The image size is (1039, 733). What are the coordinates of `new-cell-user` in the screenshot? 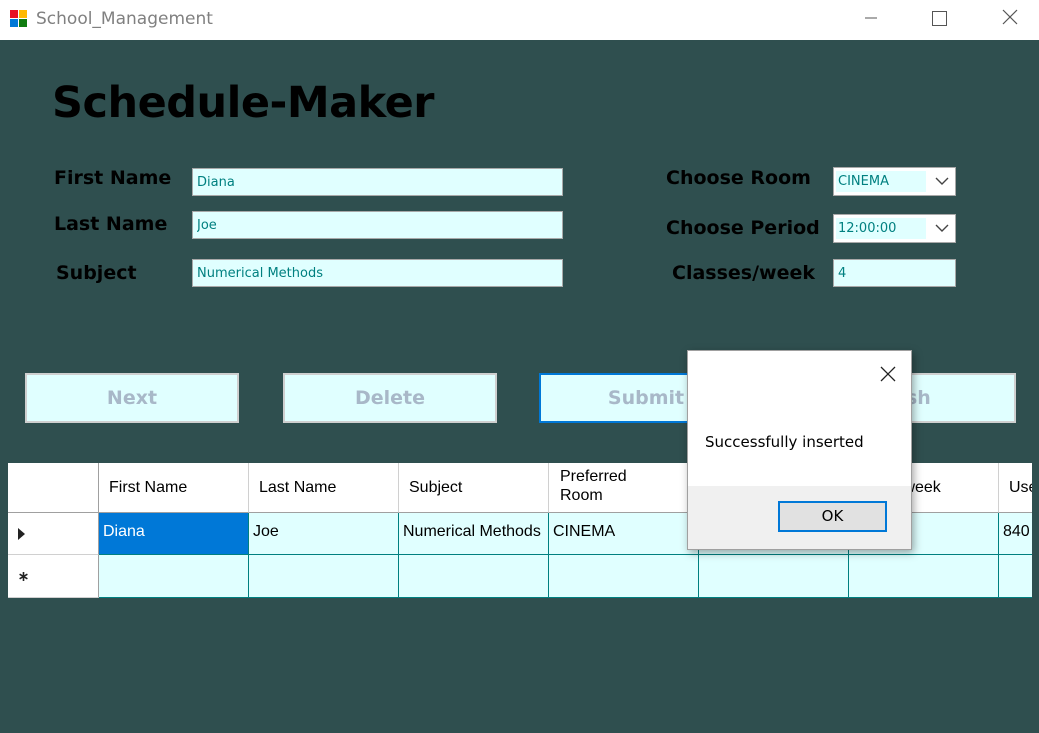 It's located at (1015, 576).